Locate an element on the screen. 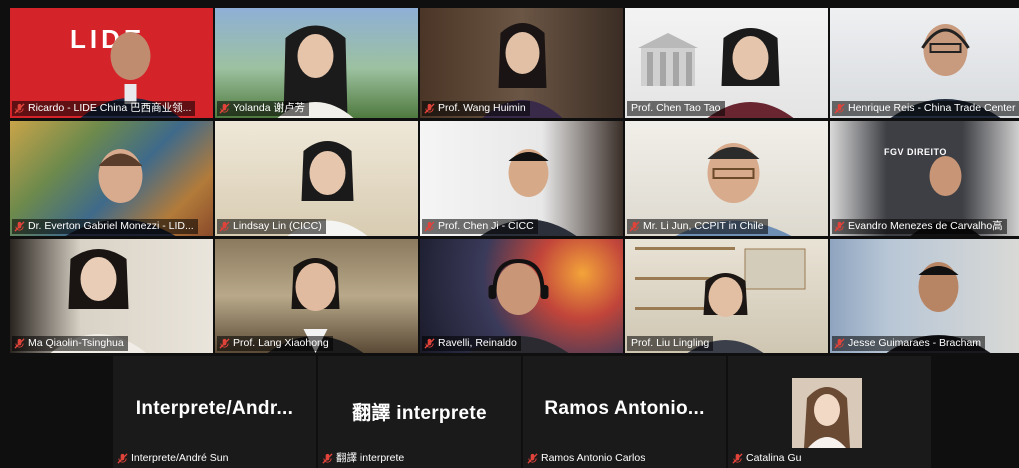  participant-name: Ramos Antonio Carlos is located at coordinates (593, 458).